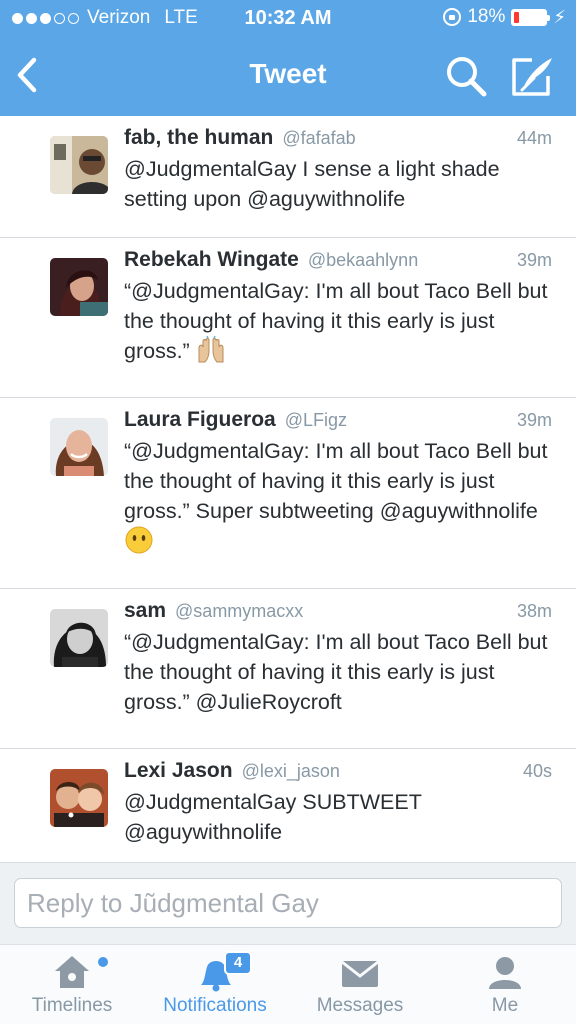 This screenshot has width=576, height=1024. I want to click on status-bar: Verizon LTE 10:32 AM 18% ⚡︎, so click(288, 19).